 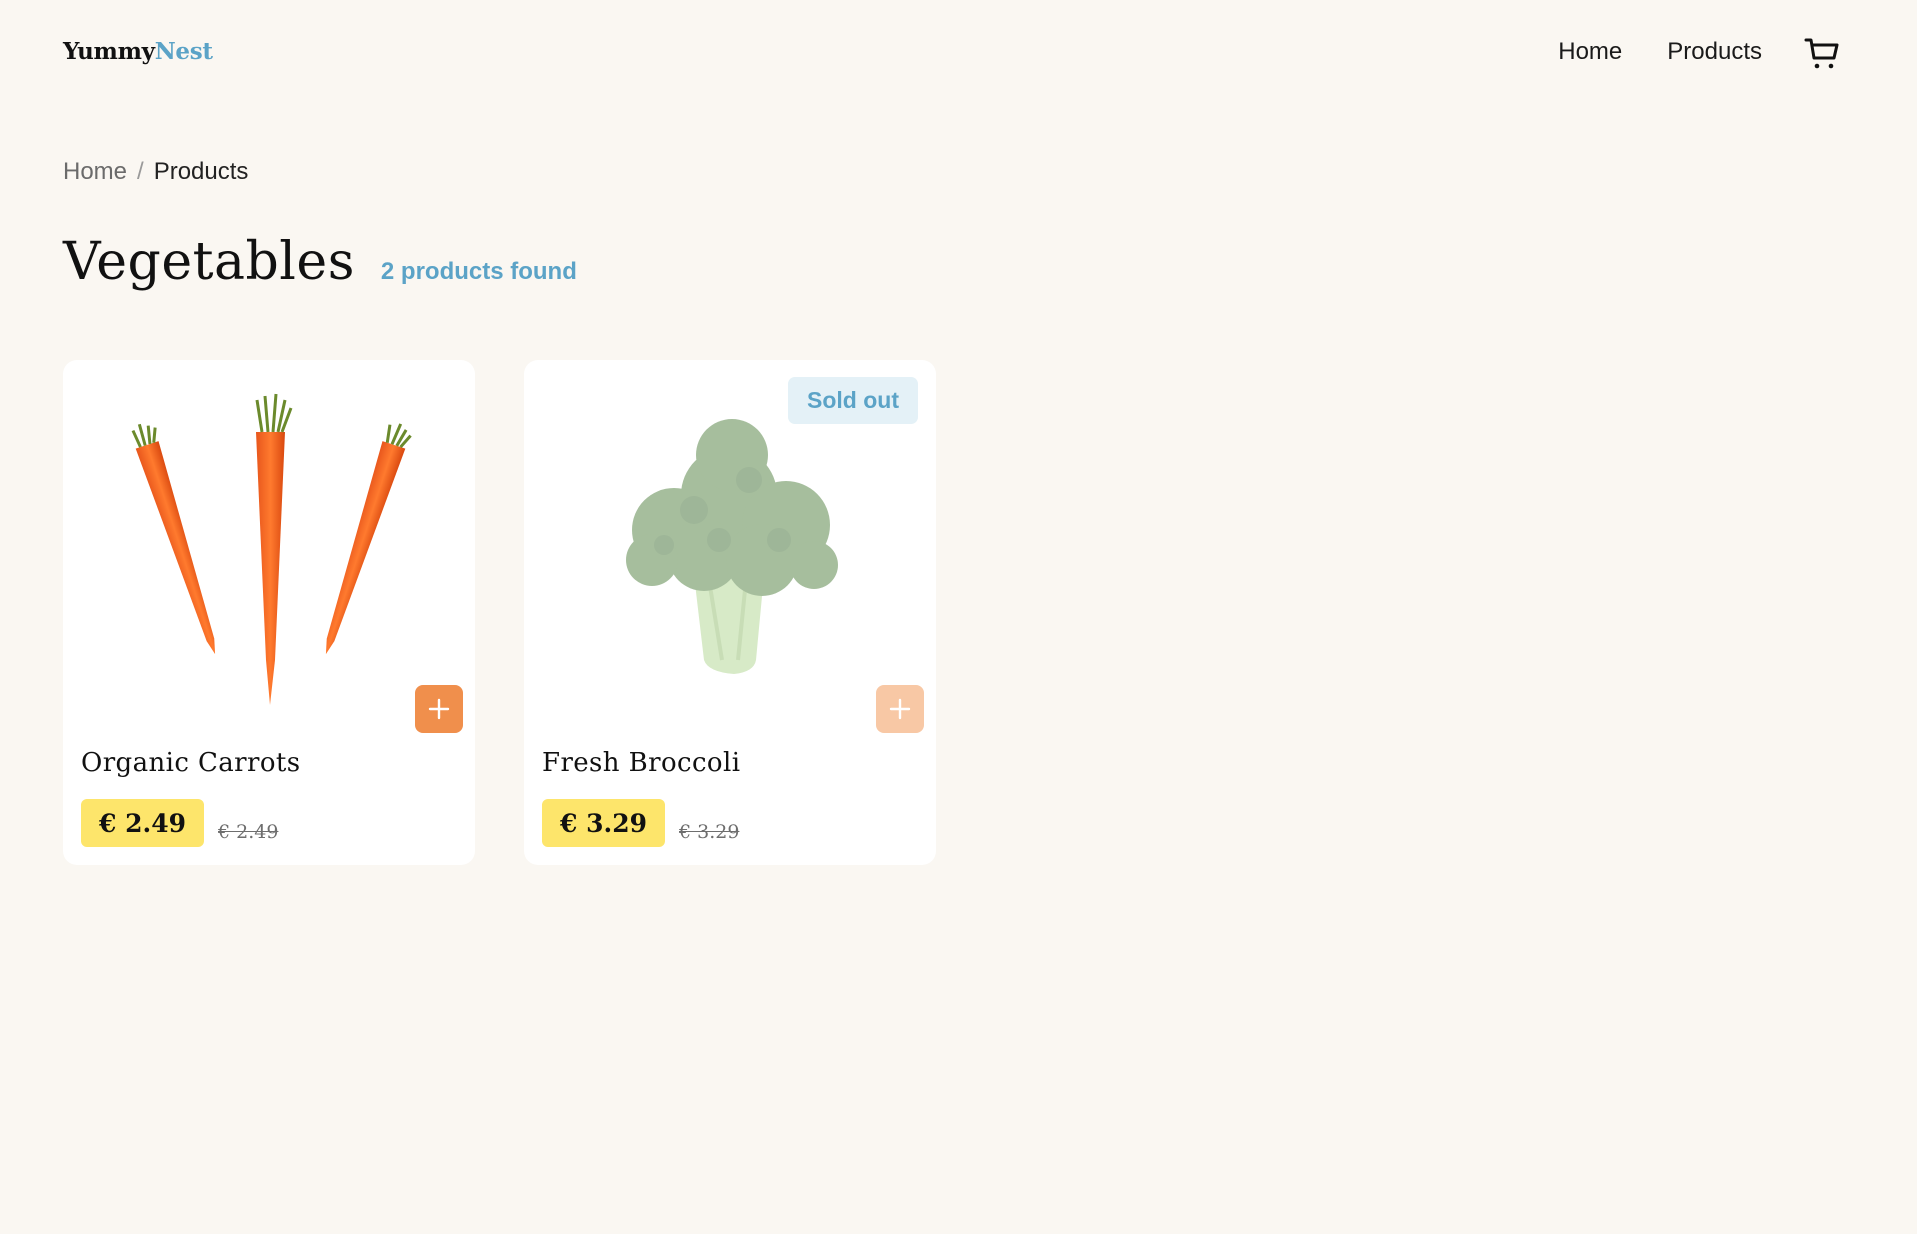 What do you see at coordinates (248, 832) in the screenshot?
I see `product-old-price: € 2.49` at bounding box center [248, 832].